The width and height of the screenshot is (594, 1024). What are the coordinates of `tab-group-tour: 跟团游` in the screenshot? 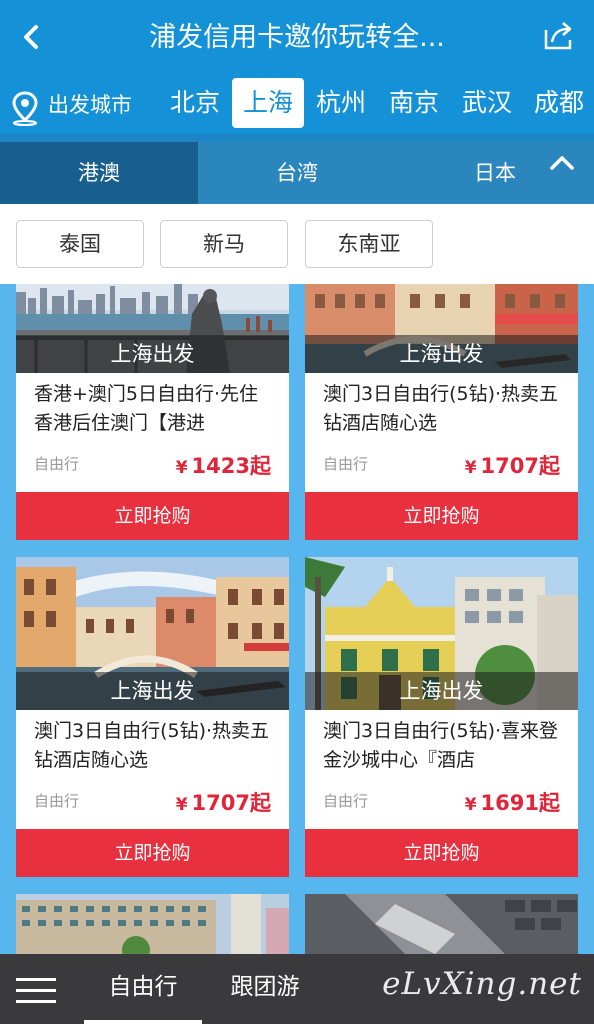 It's located at (265, 989).